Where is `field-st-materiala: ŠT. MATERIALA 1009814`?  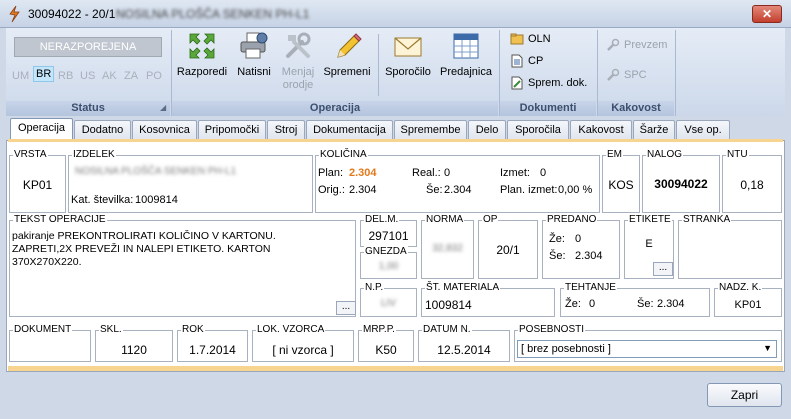 field-st-materiala: ŠT. MATERIALA 1009814 is located at coordinates (488, 299).